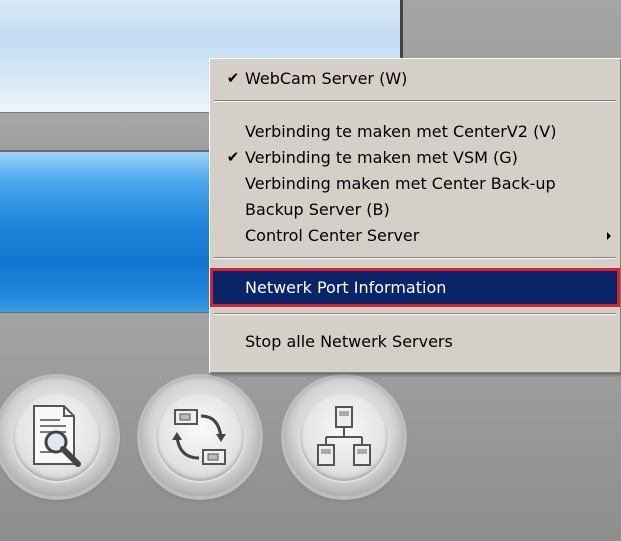  I want to click on document-search-icon, so click(57, 436).